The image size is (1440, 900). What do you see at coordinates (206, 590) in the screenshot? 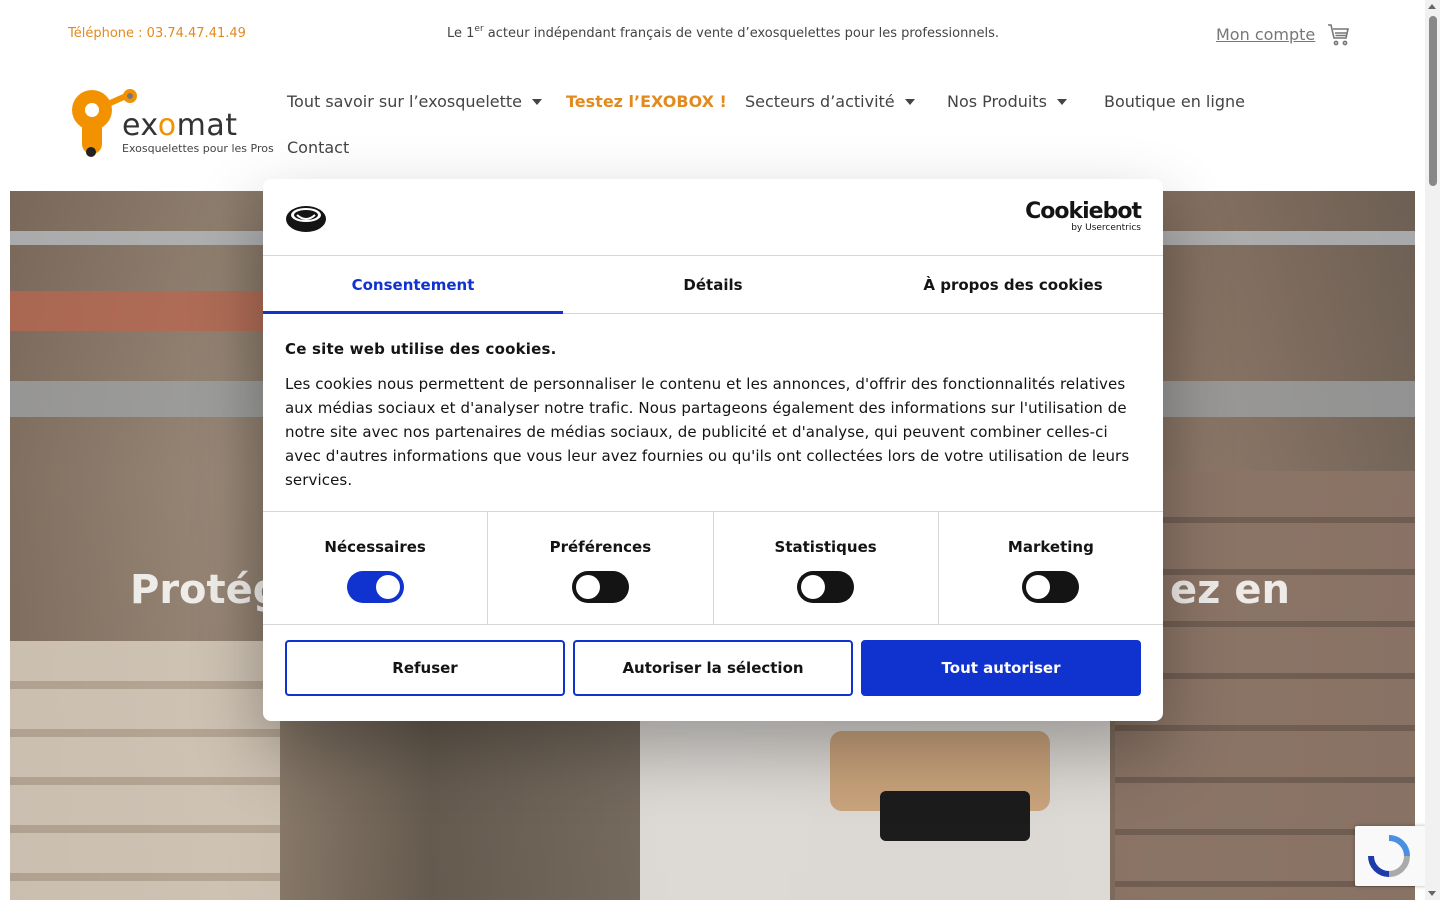
I see `hero-heading-left: Protég` at bounding box center [206, 590].